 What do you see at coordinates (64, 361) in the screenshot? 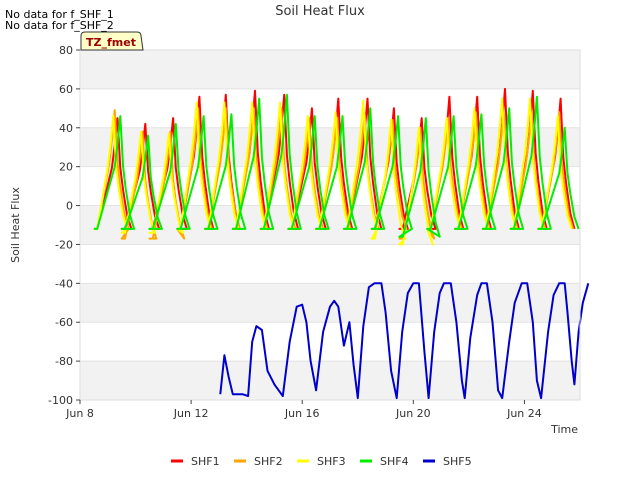
I see `y-tick-label-1: -80` at bounding box center [64, 361].